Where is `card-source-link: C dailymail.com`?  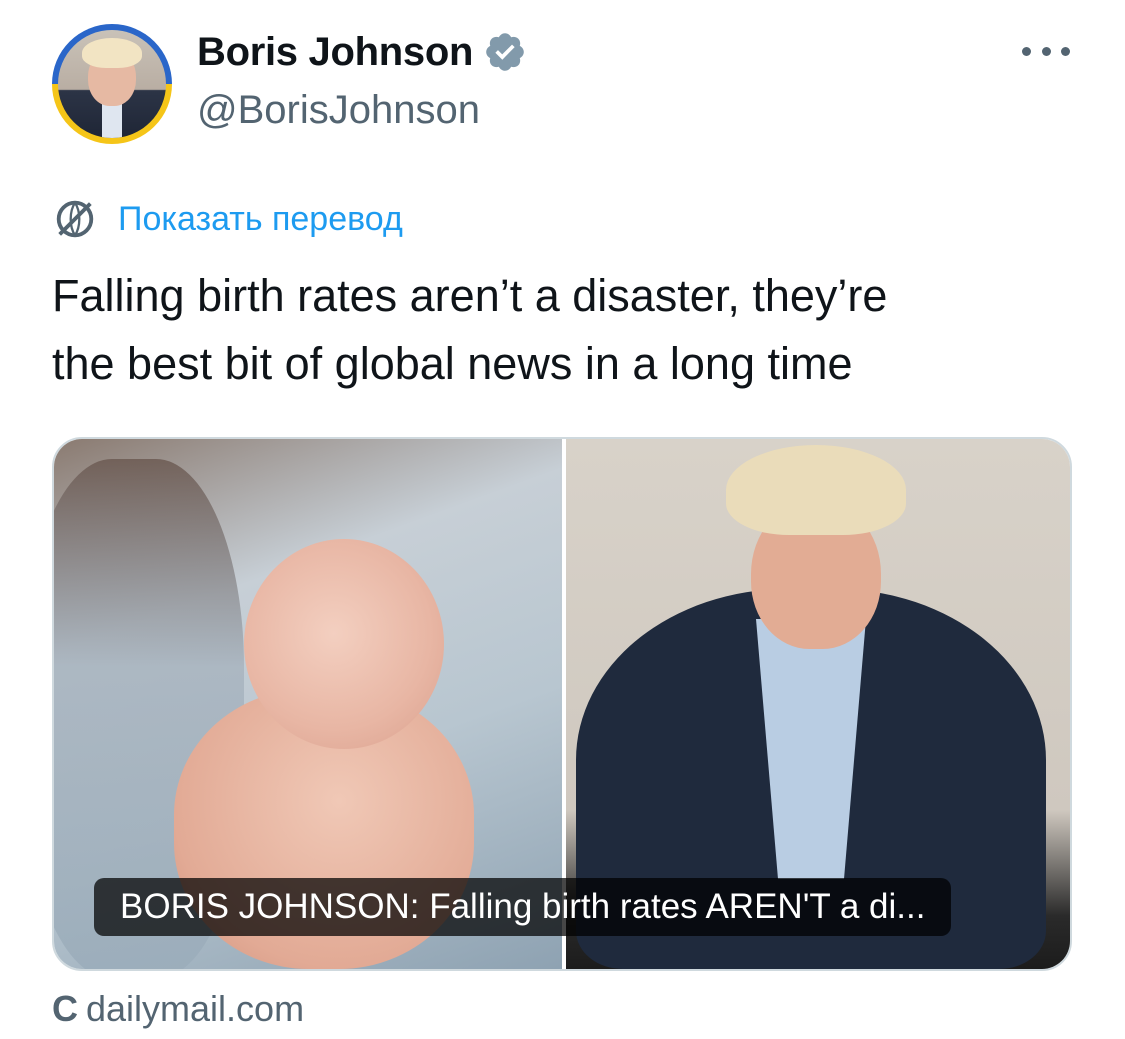 card-source-link: C dailymail.com is located at coordinates (178, 1009).